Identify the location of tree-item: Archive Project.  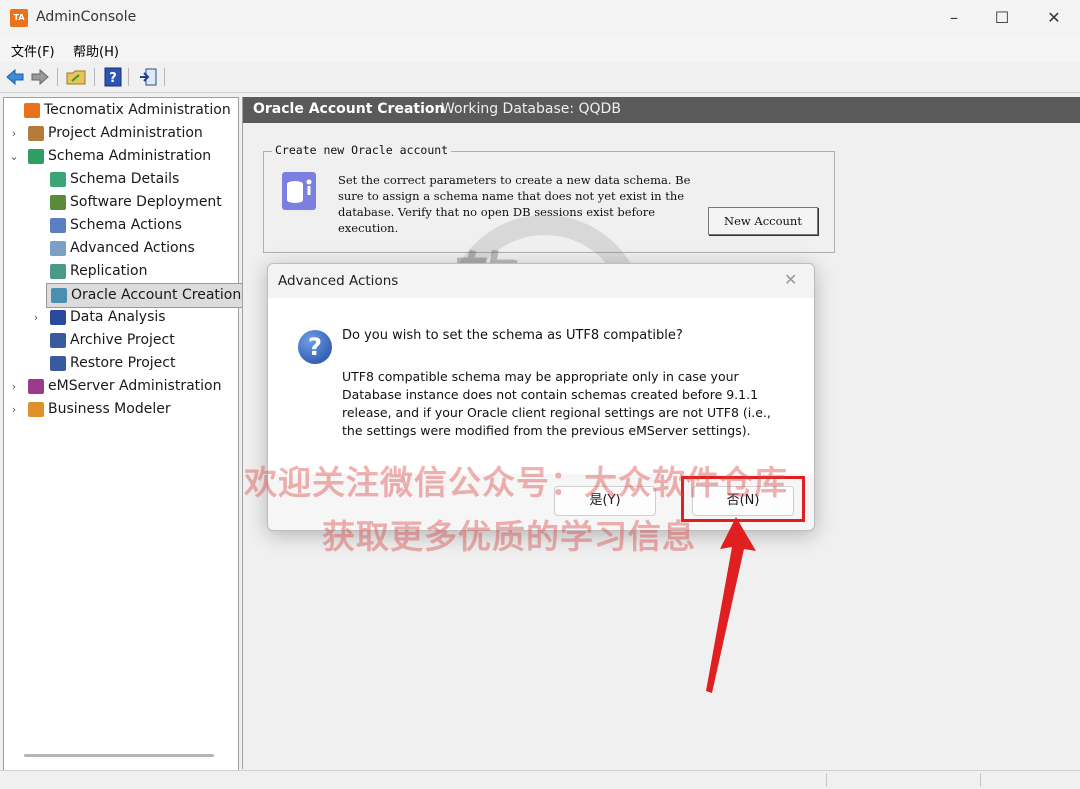
(111, 340).